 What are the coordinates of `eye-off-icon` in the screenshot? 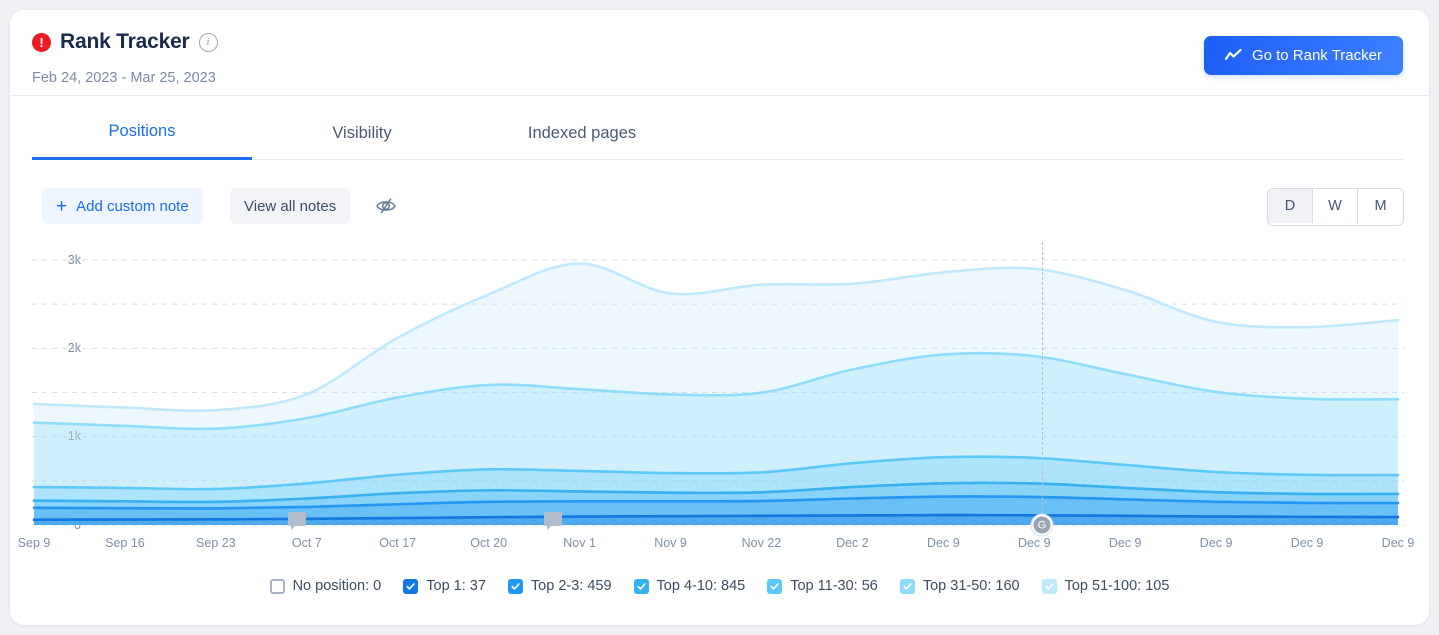 It's located at (386, 206).